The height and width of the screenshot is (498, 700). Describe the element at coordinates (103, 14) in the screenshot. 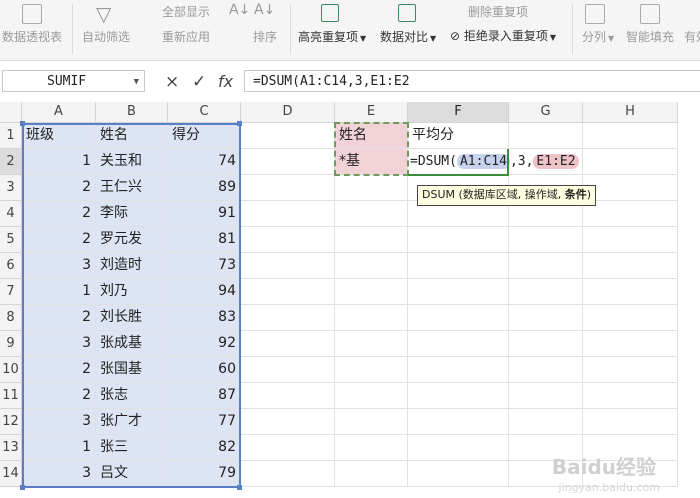

I see `filter-icon: ▽` at that location.